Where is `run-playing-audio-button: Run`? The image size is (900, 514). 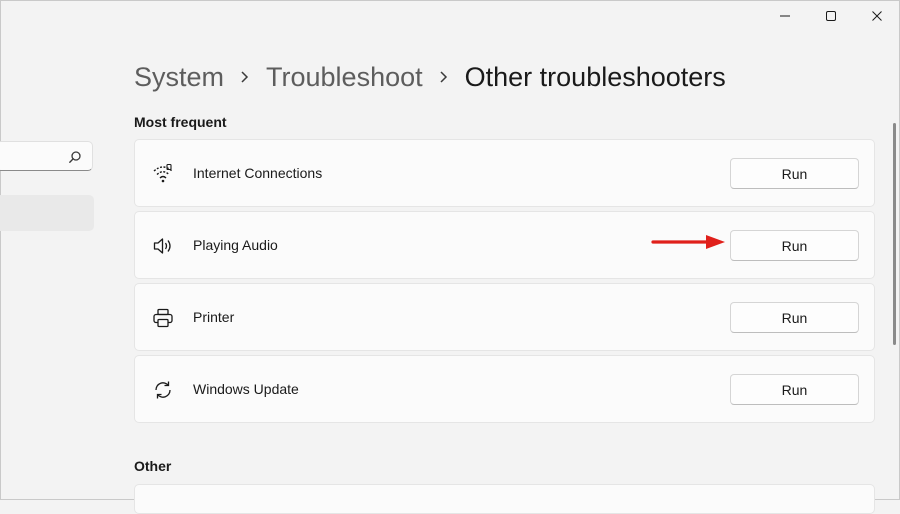
run-playing-audio-button: Run is located at coordinates (794, 245).